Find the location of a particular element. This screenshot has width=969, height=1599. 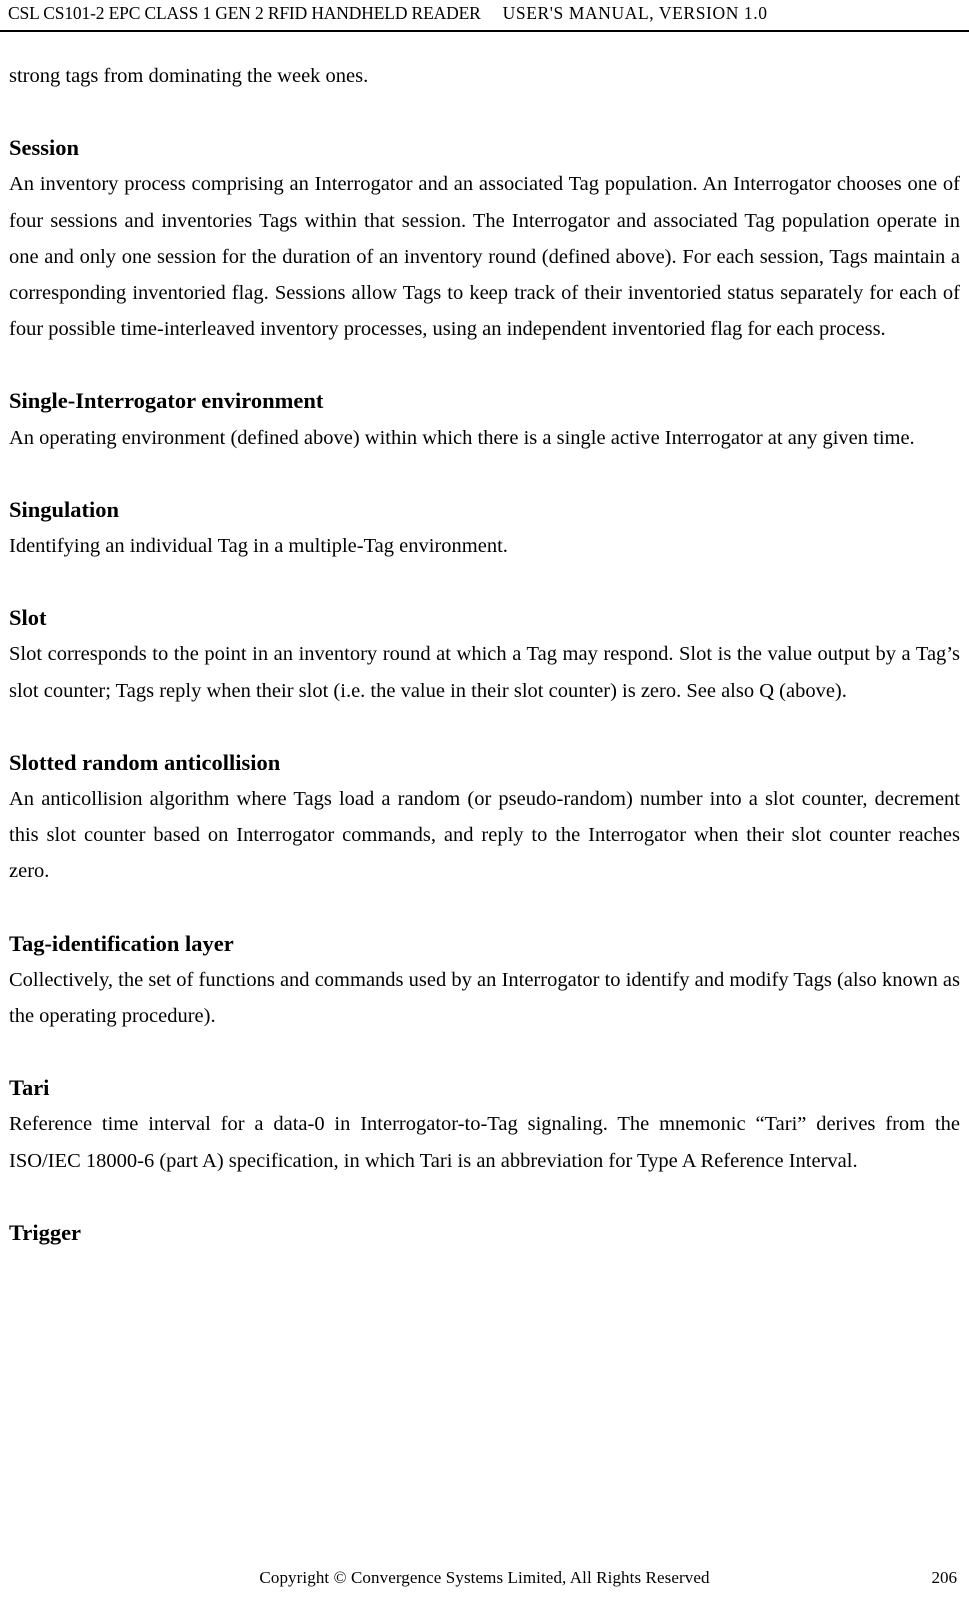

footer-page-number: 206 is located at coordinates (944, 1577).